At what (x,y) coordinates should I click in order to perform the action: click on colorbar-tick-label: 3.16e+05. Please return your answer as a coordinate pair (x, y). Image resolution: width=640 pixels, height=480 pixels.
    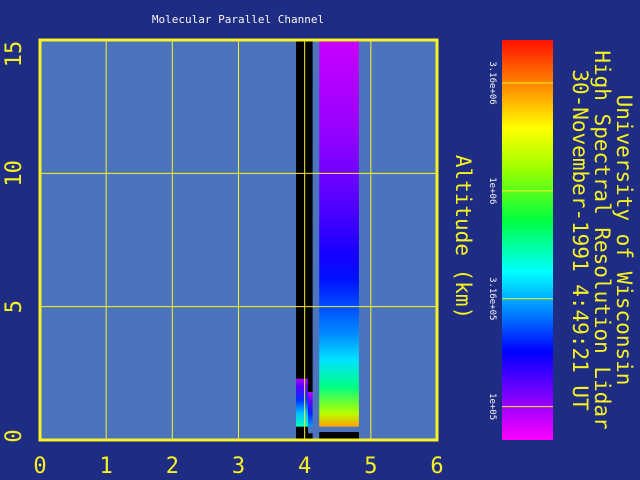
    Looking at the image, I should click on (492, 298).